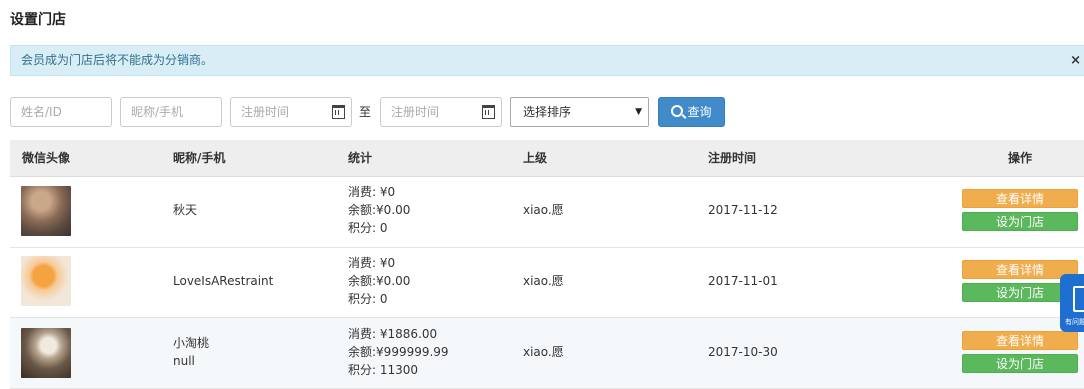  What do you see at coordinates (199, 158) in the screenshot?
I see `header-nick: 昵称/手机` at bounding box center [199, 158].